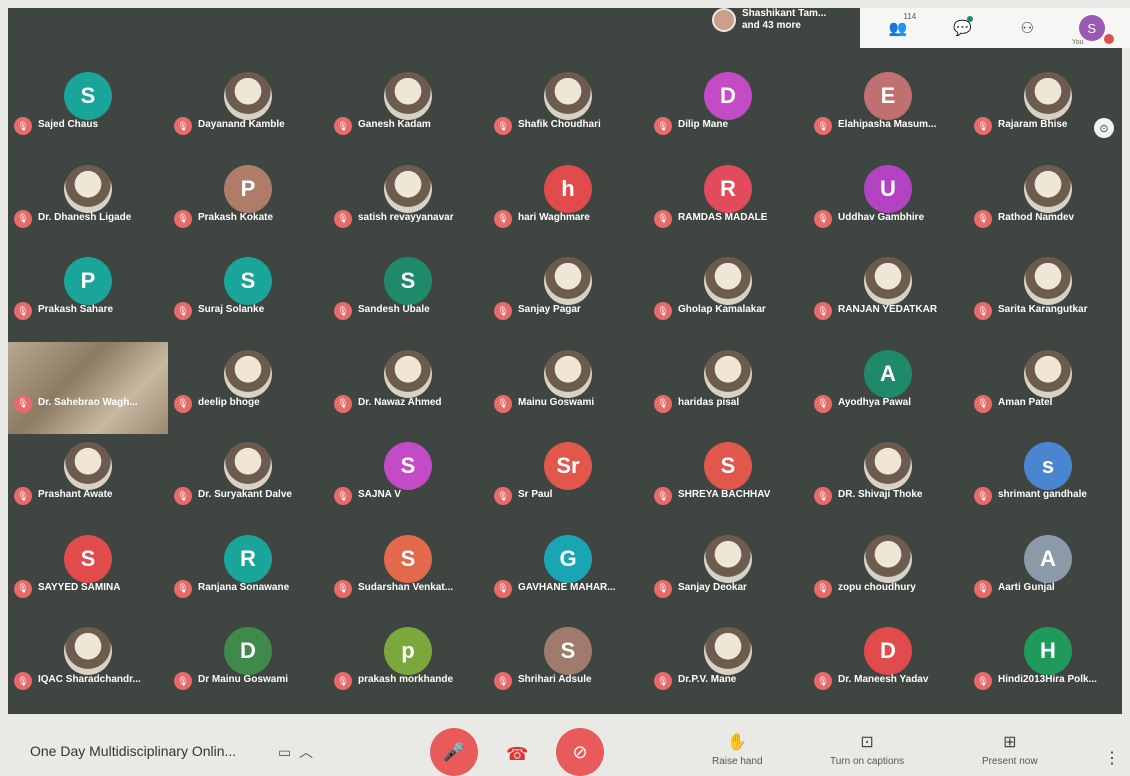 The width and height of the screenshot is (1130, 776). Describe the element at coordinates (728, 110) in the screenshot. I see `participant-tile: D 🎙 Dilip Mane` at that location.